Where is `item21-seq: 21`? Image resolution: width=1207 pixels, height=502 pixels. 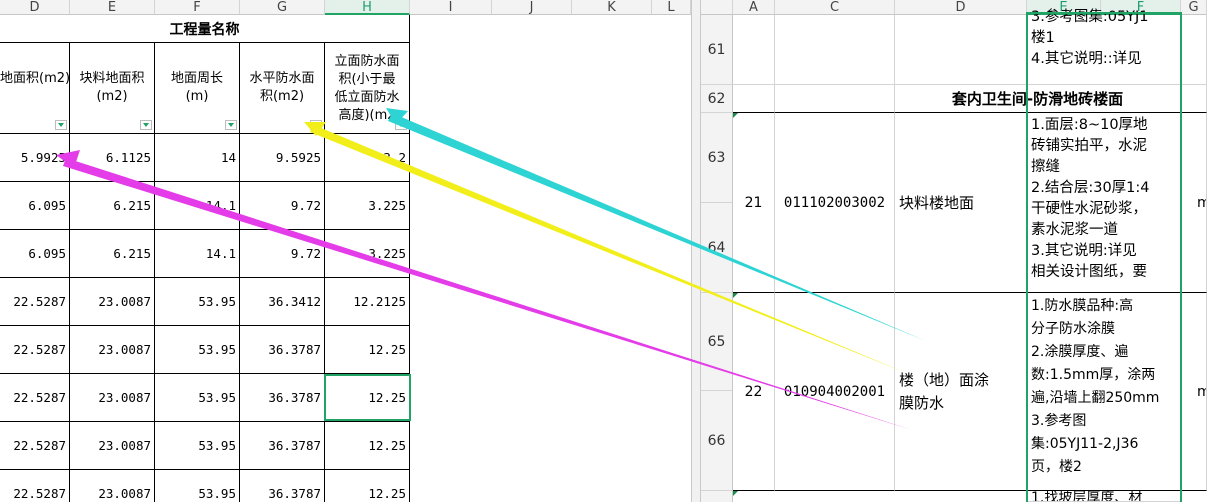 item21-seq: 21 is located at coordinates (754, 203).